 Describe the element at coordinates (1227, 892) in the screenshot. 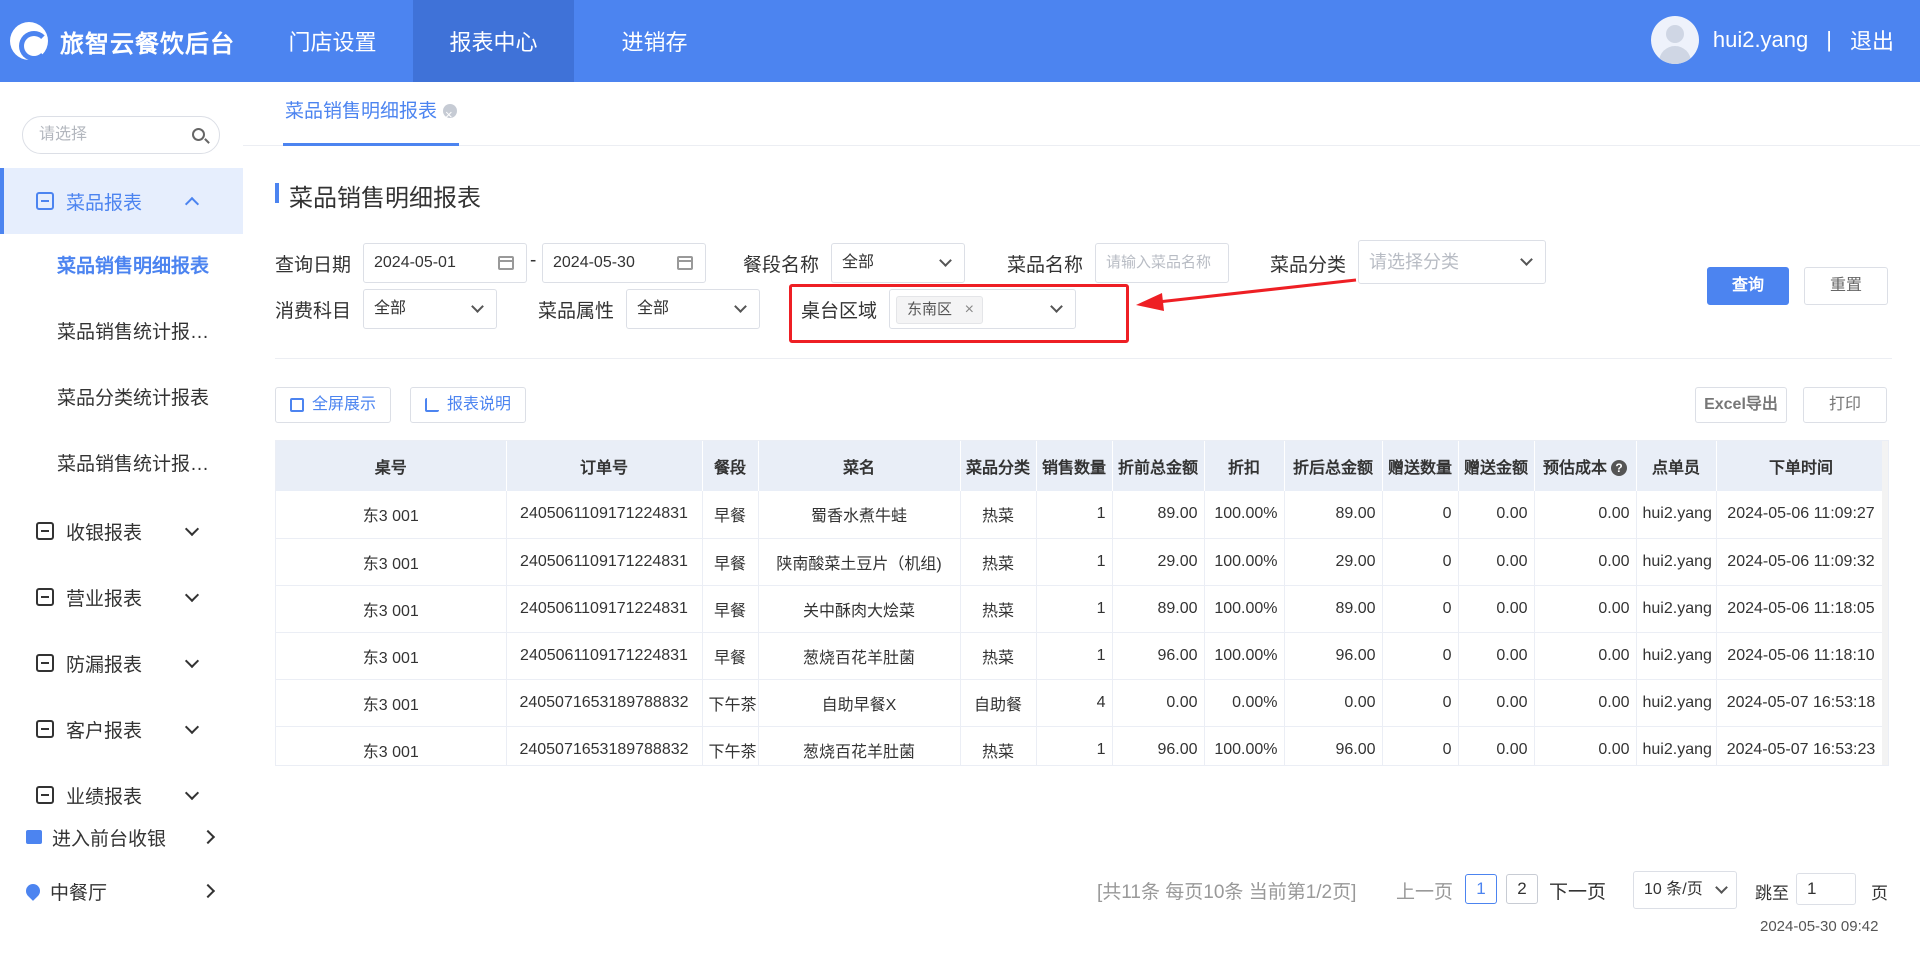

I see `pagination-summary: [共11条 每页10条 当前第1/2页]` at that location.